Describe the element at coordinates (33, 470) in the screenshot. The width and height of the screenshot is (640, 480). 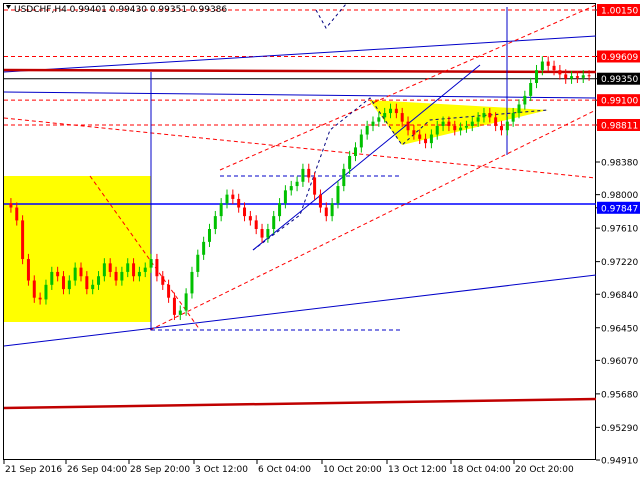
I see `x-tick-label: 21 Sep 2016` at that location.